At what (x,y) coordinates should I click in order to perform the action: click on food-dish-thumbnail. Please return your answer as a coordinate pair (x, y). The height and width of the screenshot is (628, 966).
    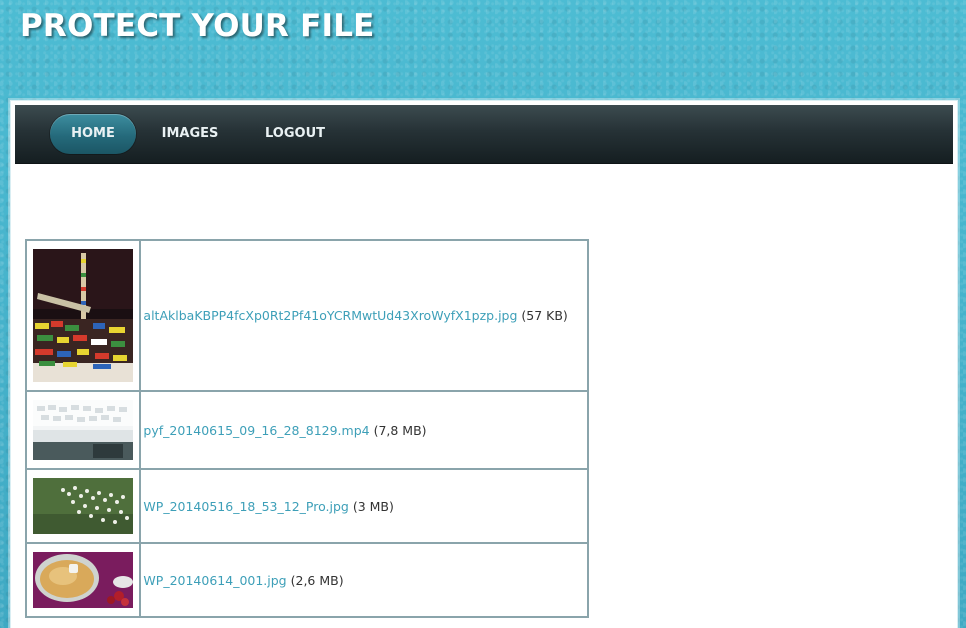
    Looking at the image, I should click on (83, 580).